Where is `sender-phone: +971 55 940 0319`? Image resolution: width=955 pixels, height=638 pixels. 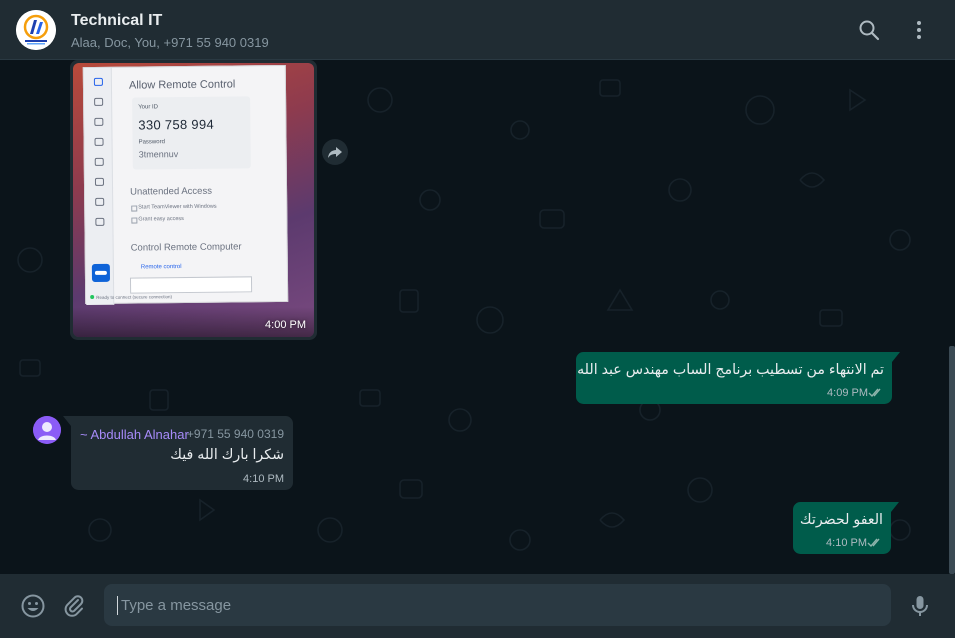 sender-phone: +971 55 940 0319 is located at coordinates (235, 434).